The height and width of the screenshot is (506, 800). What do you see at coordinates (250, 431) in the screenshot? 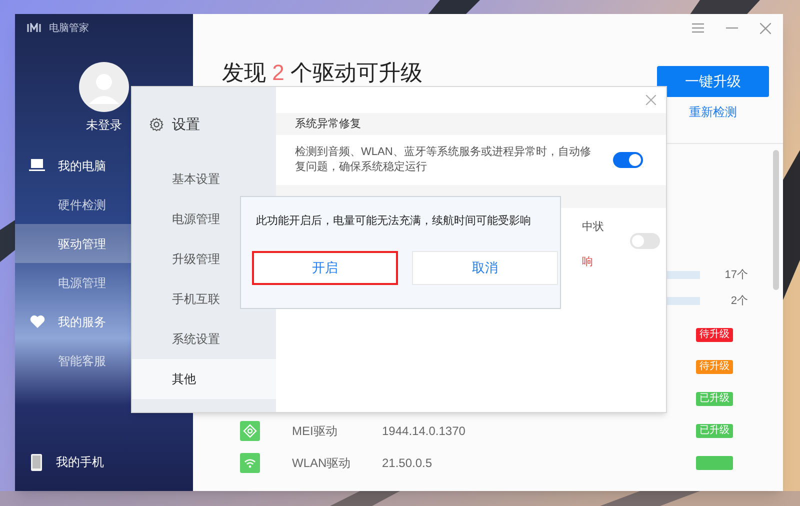
I see `chip-icon` at bounding box center [250, 431].